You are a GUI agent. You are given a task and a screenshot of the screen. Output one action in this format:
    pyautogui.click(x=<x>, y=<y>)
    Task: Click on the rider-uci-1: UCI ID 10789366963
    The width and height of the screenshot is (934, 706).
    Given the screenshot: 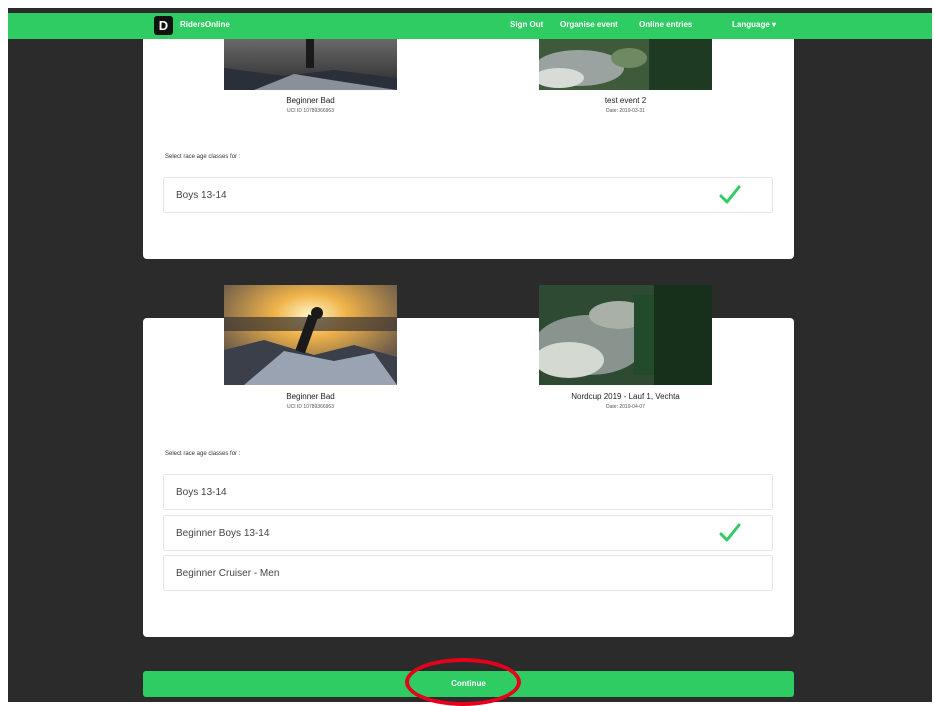 What is the action you would take?
    pyautogui.click(x=310, y=111)
    